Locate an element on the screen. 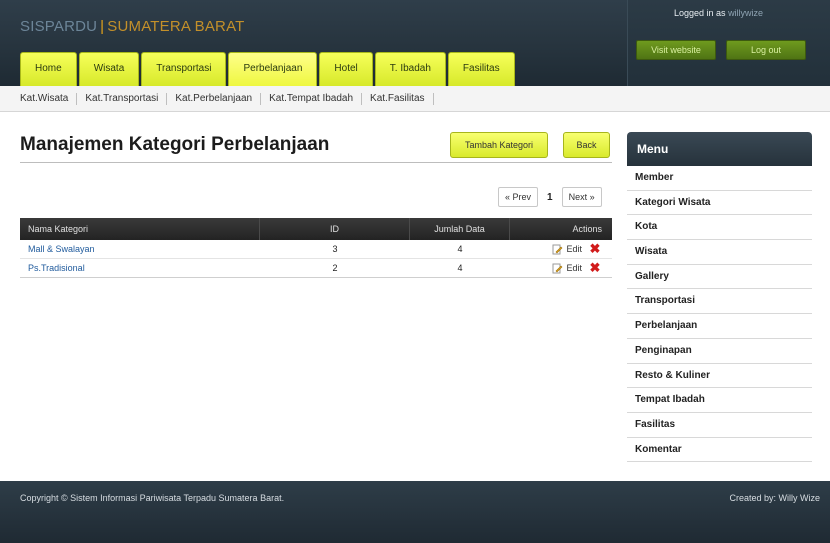  site-brand: SISPARDU | SUMATERA BARAT is located at coordinates (132, 26).